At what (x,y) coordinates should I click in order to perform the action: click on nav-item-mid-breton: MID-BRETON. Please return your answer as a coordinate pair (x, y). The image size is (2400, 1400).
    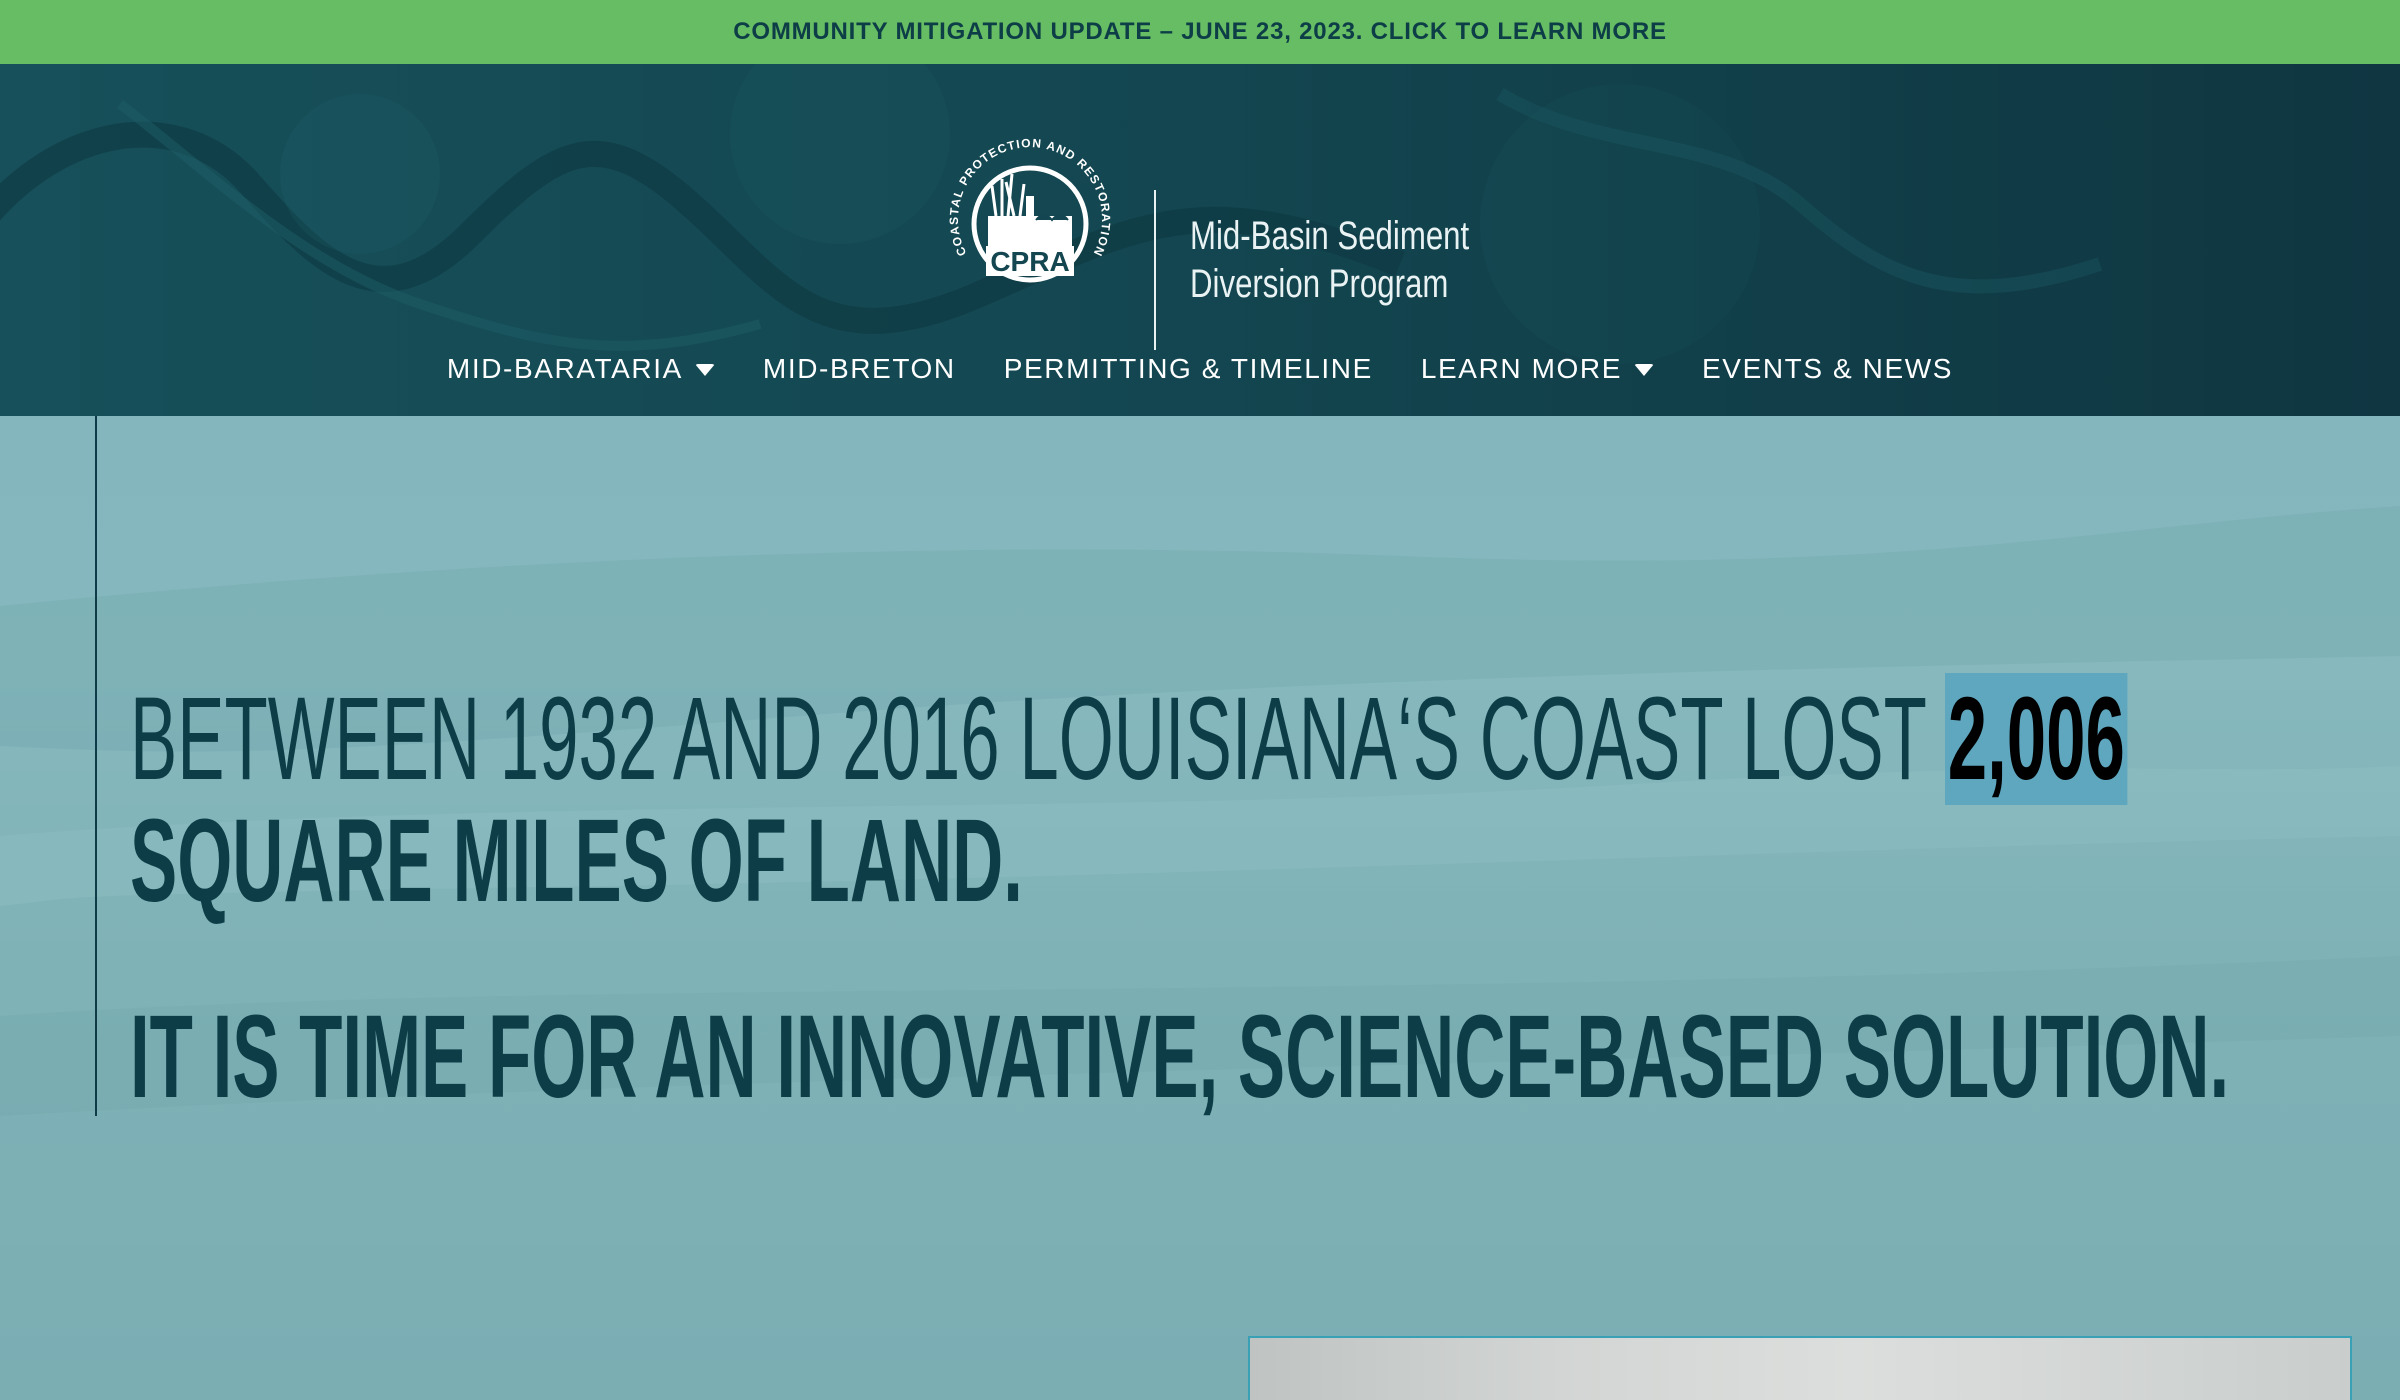
    Looking at the image, I should click on (859, 369).